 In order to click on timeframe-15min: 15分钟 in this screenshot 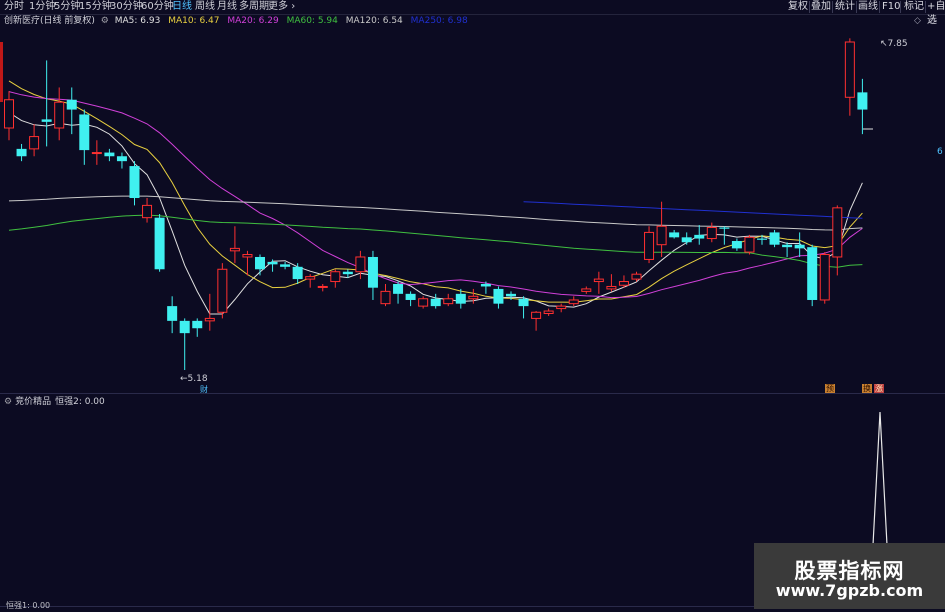, I will do `click(95, 7)`.